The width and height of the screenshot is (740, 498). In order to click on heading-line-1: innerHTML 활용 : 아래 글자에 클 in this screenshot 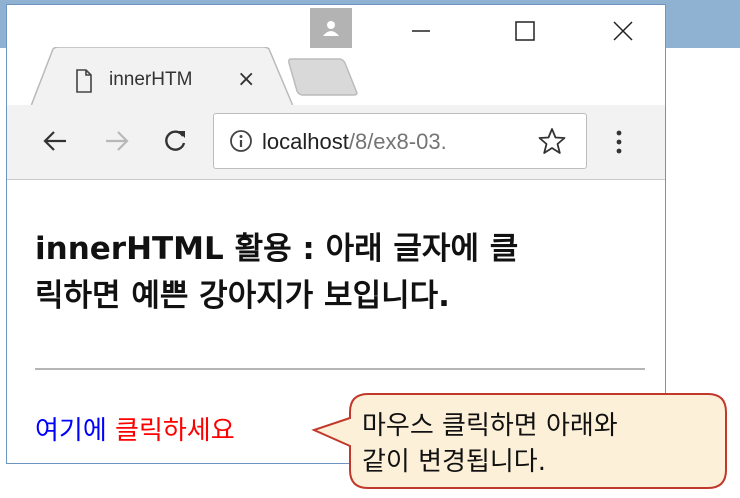, I will do `click(277, 249)`.